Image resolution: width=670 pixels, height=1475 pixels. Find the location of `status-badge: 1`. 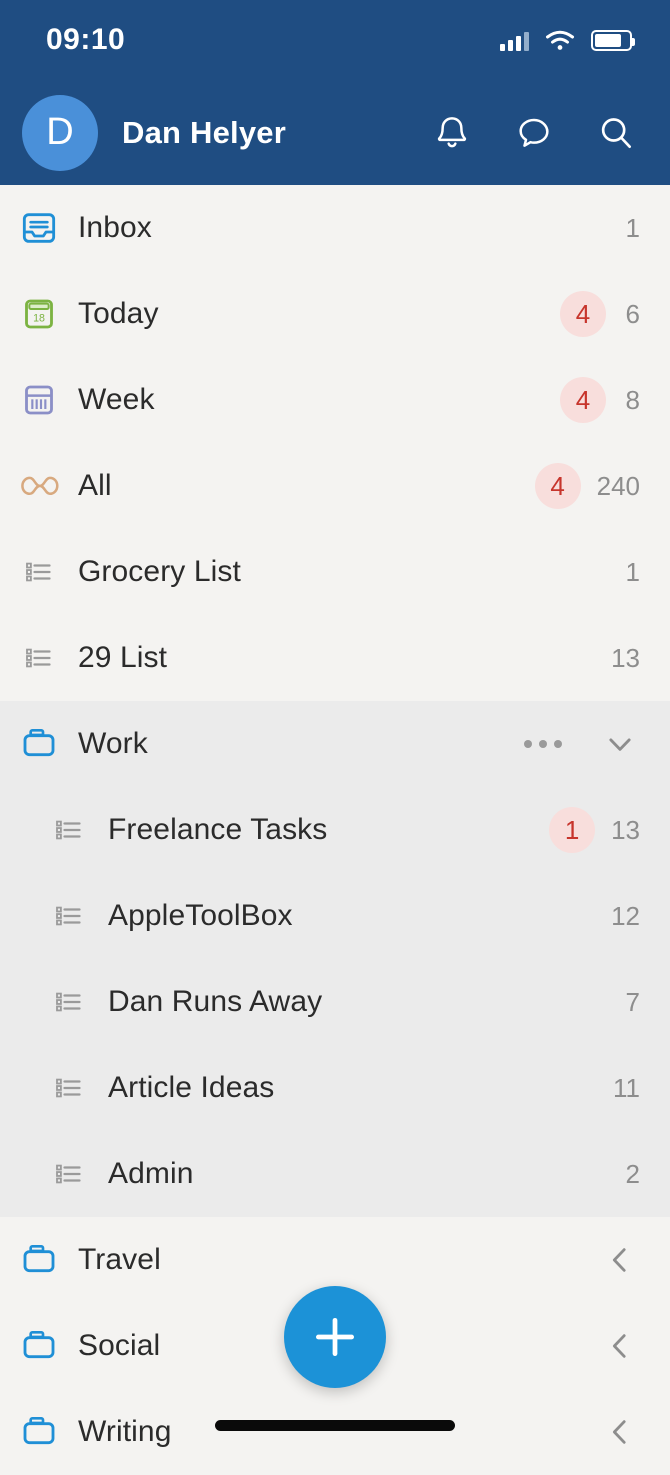

status-badge: 1 is located at coordinates (572, 830).